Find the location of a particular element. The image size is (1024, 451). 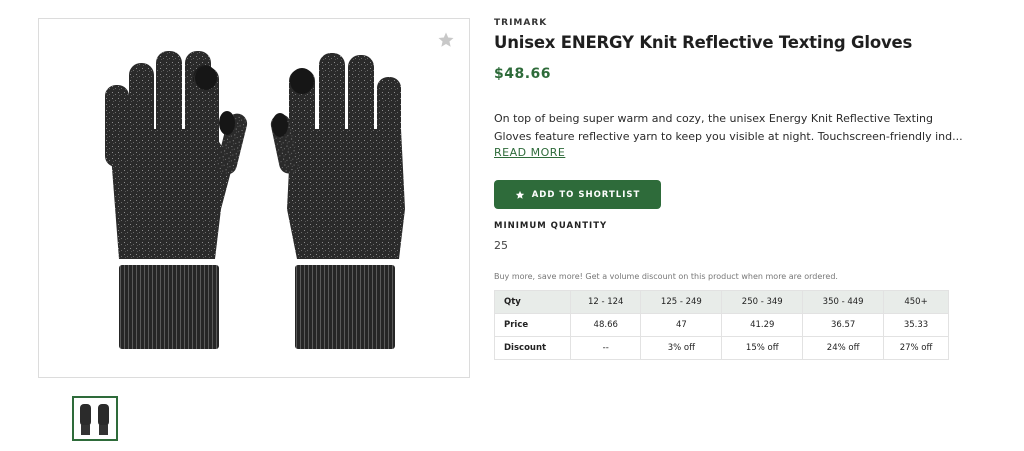

table-cell: 24% off is located at coordinates (843, 348).